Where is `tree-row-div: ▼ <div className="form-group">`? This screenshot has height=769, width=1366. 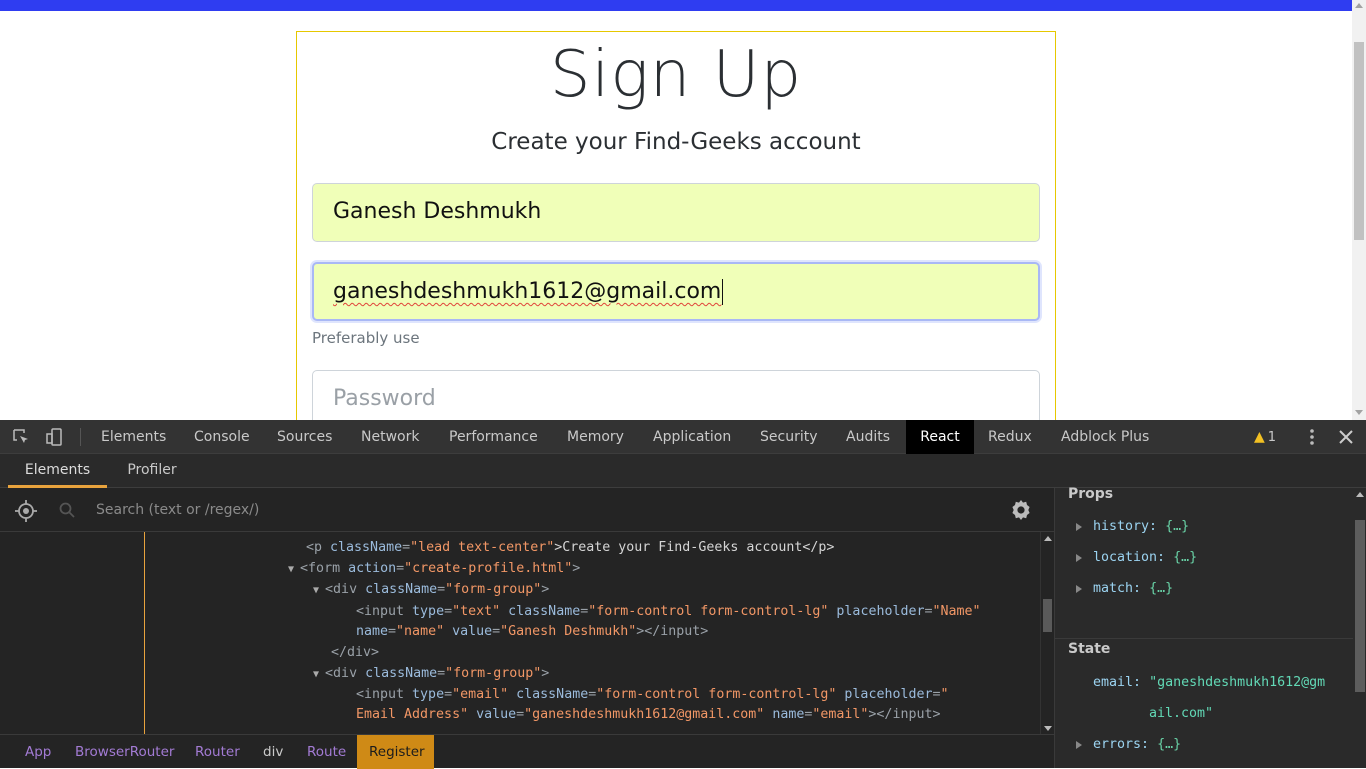 tree-row-div: ▼ <div className="form-group"> is located at coordinates (431, 590).